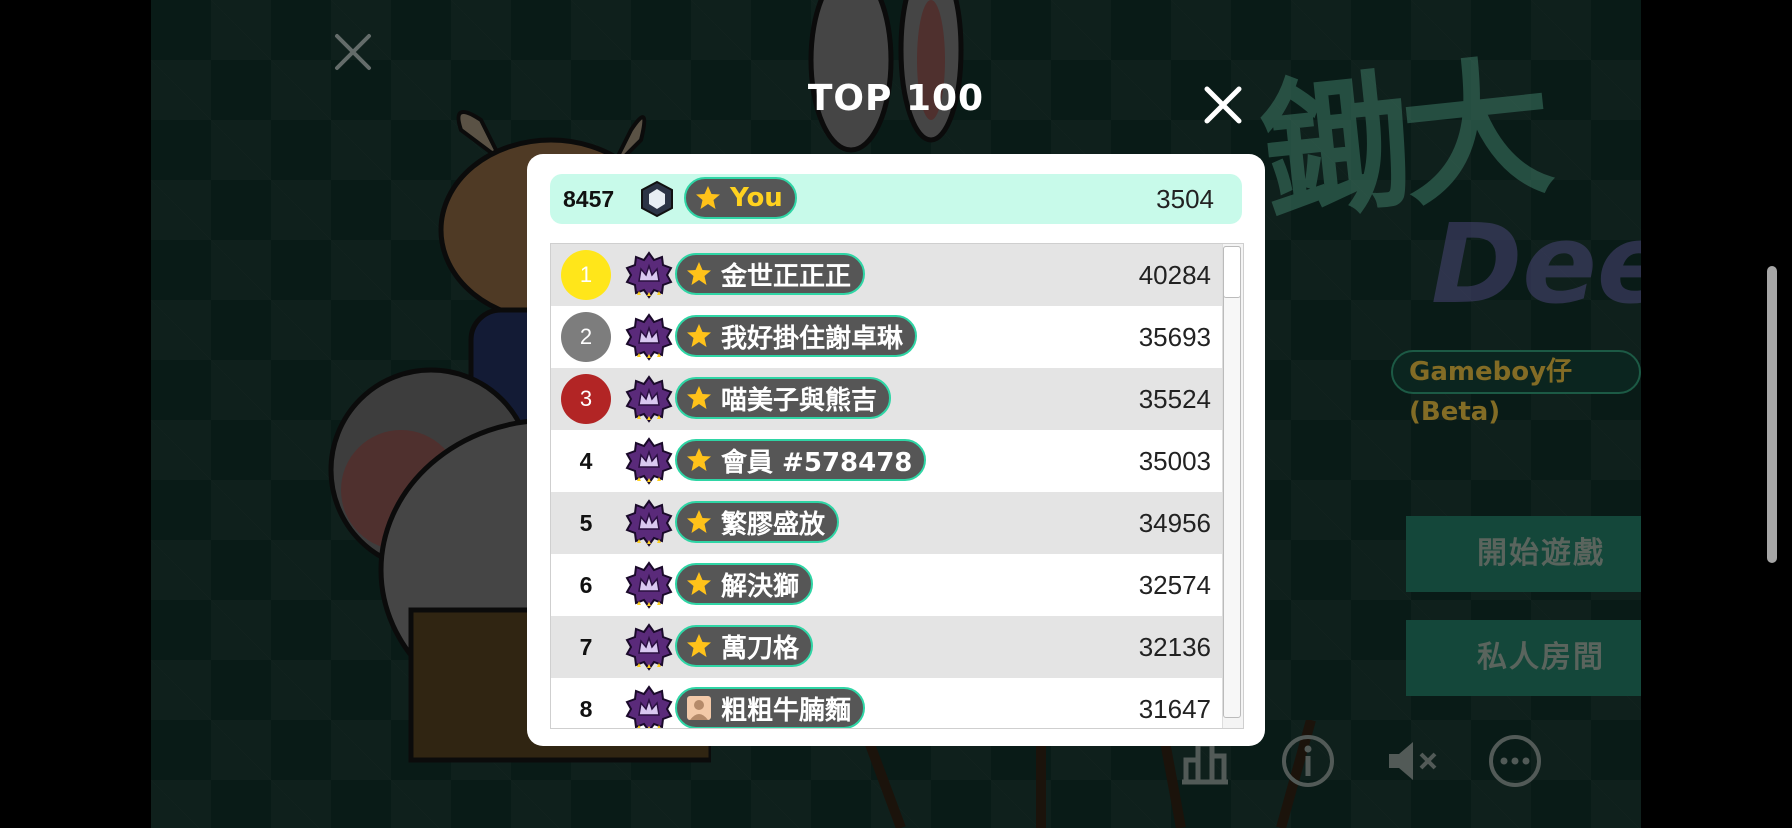 Image resolution: width=1792 pixels, height=828 pixels. I want to click on player-name-pill: 金世正正正, so click(770, 274).